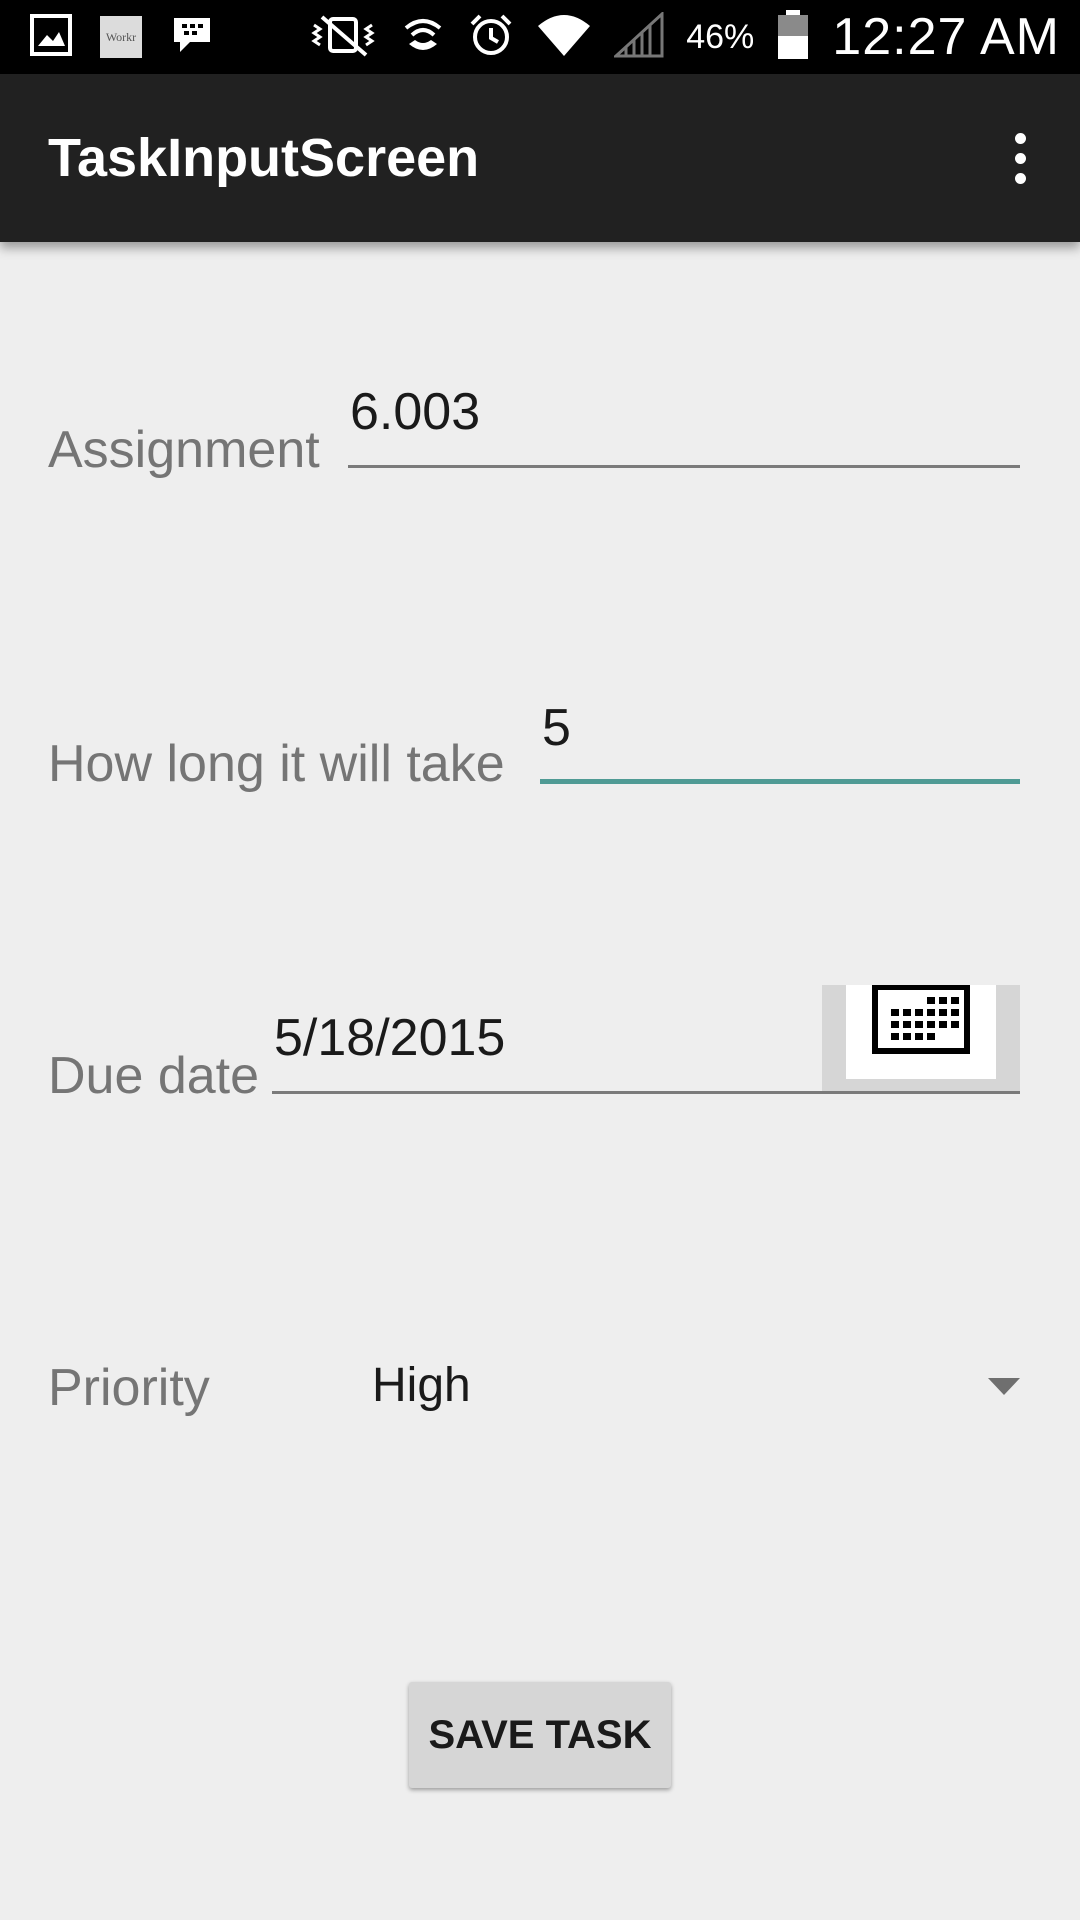 This screenshot has height=1920, width=1080. I want to click on status-bar-notifications: Workr, so click(122, 37).